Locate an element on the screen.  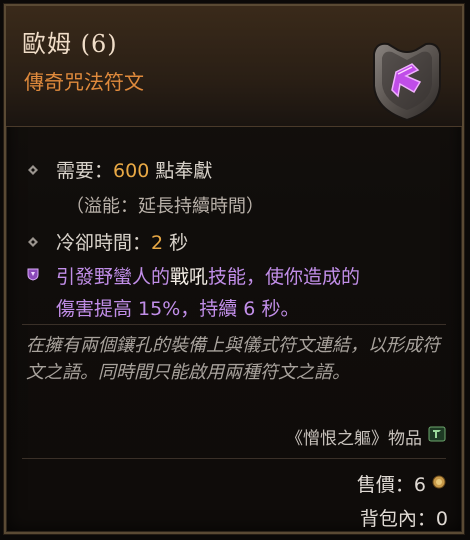
overflow-note: （溢能：延長持續時間） is located at coordinates (165, 206).